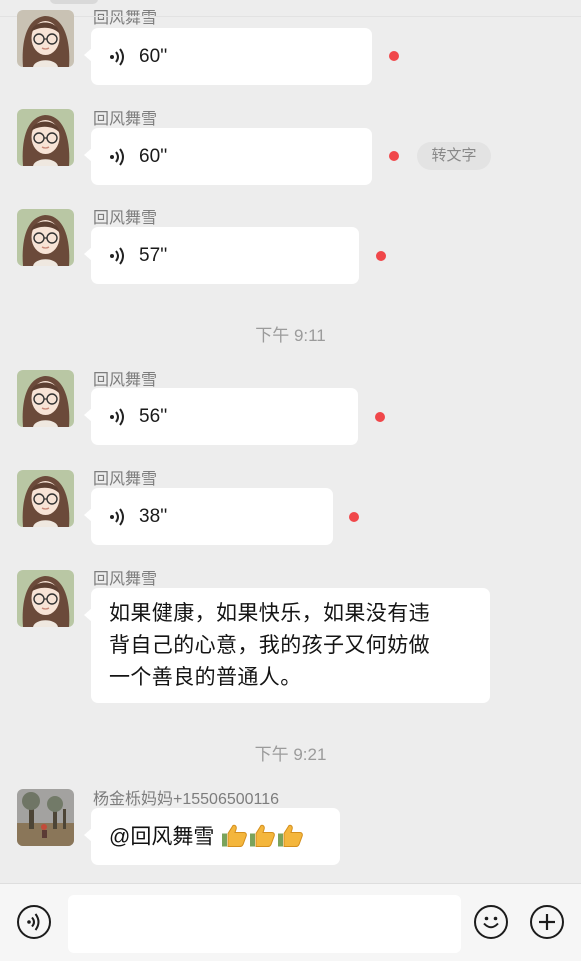  I want to click on voice-message-bubble: 56'', so click(221, 416).